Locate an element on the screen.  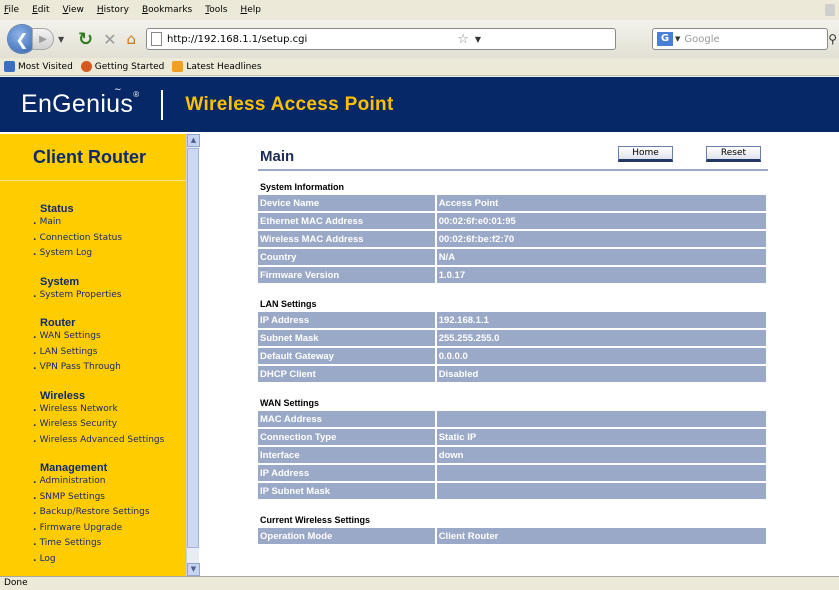
sidebar-item-wireless-network: Wireless Network is located at coordinates (109, 410).